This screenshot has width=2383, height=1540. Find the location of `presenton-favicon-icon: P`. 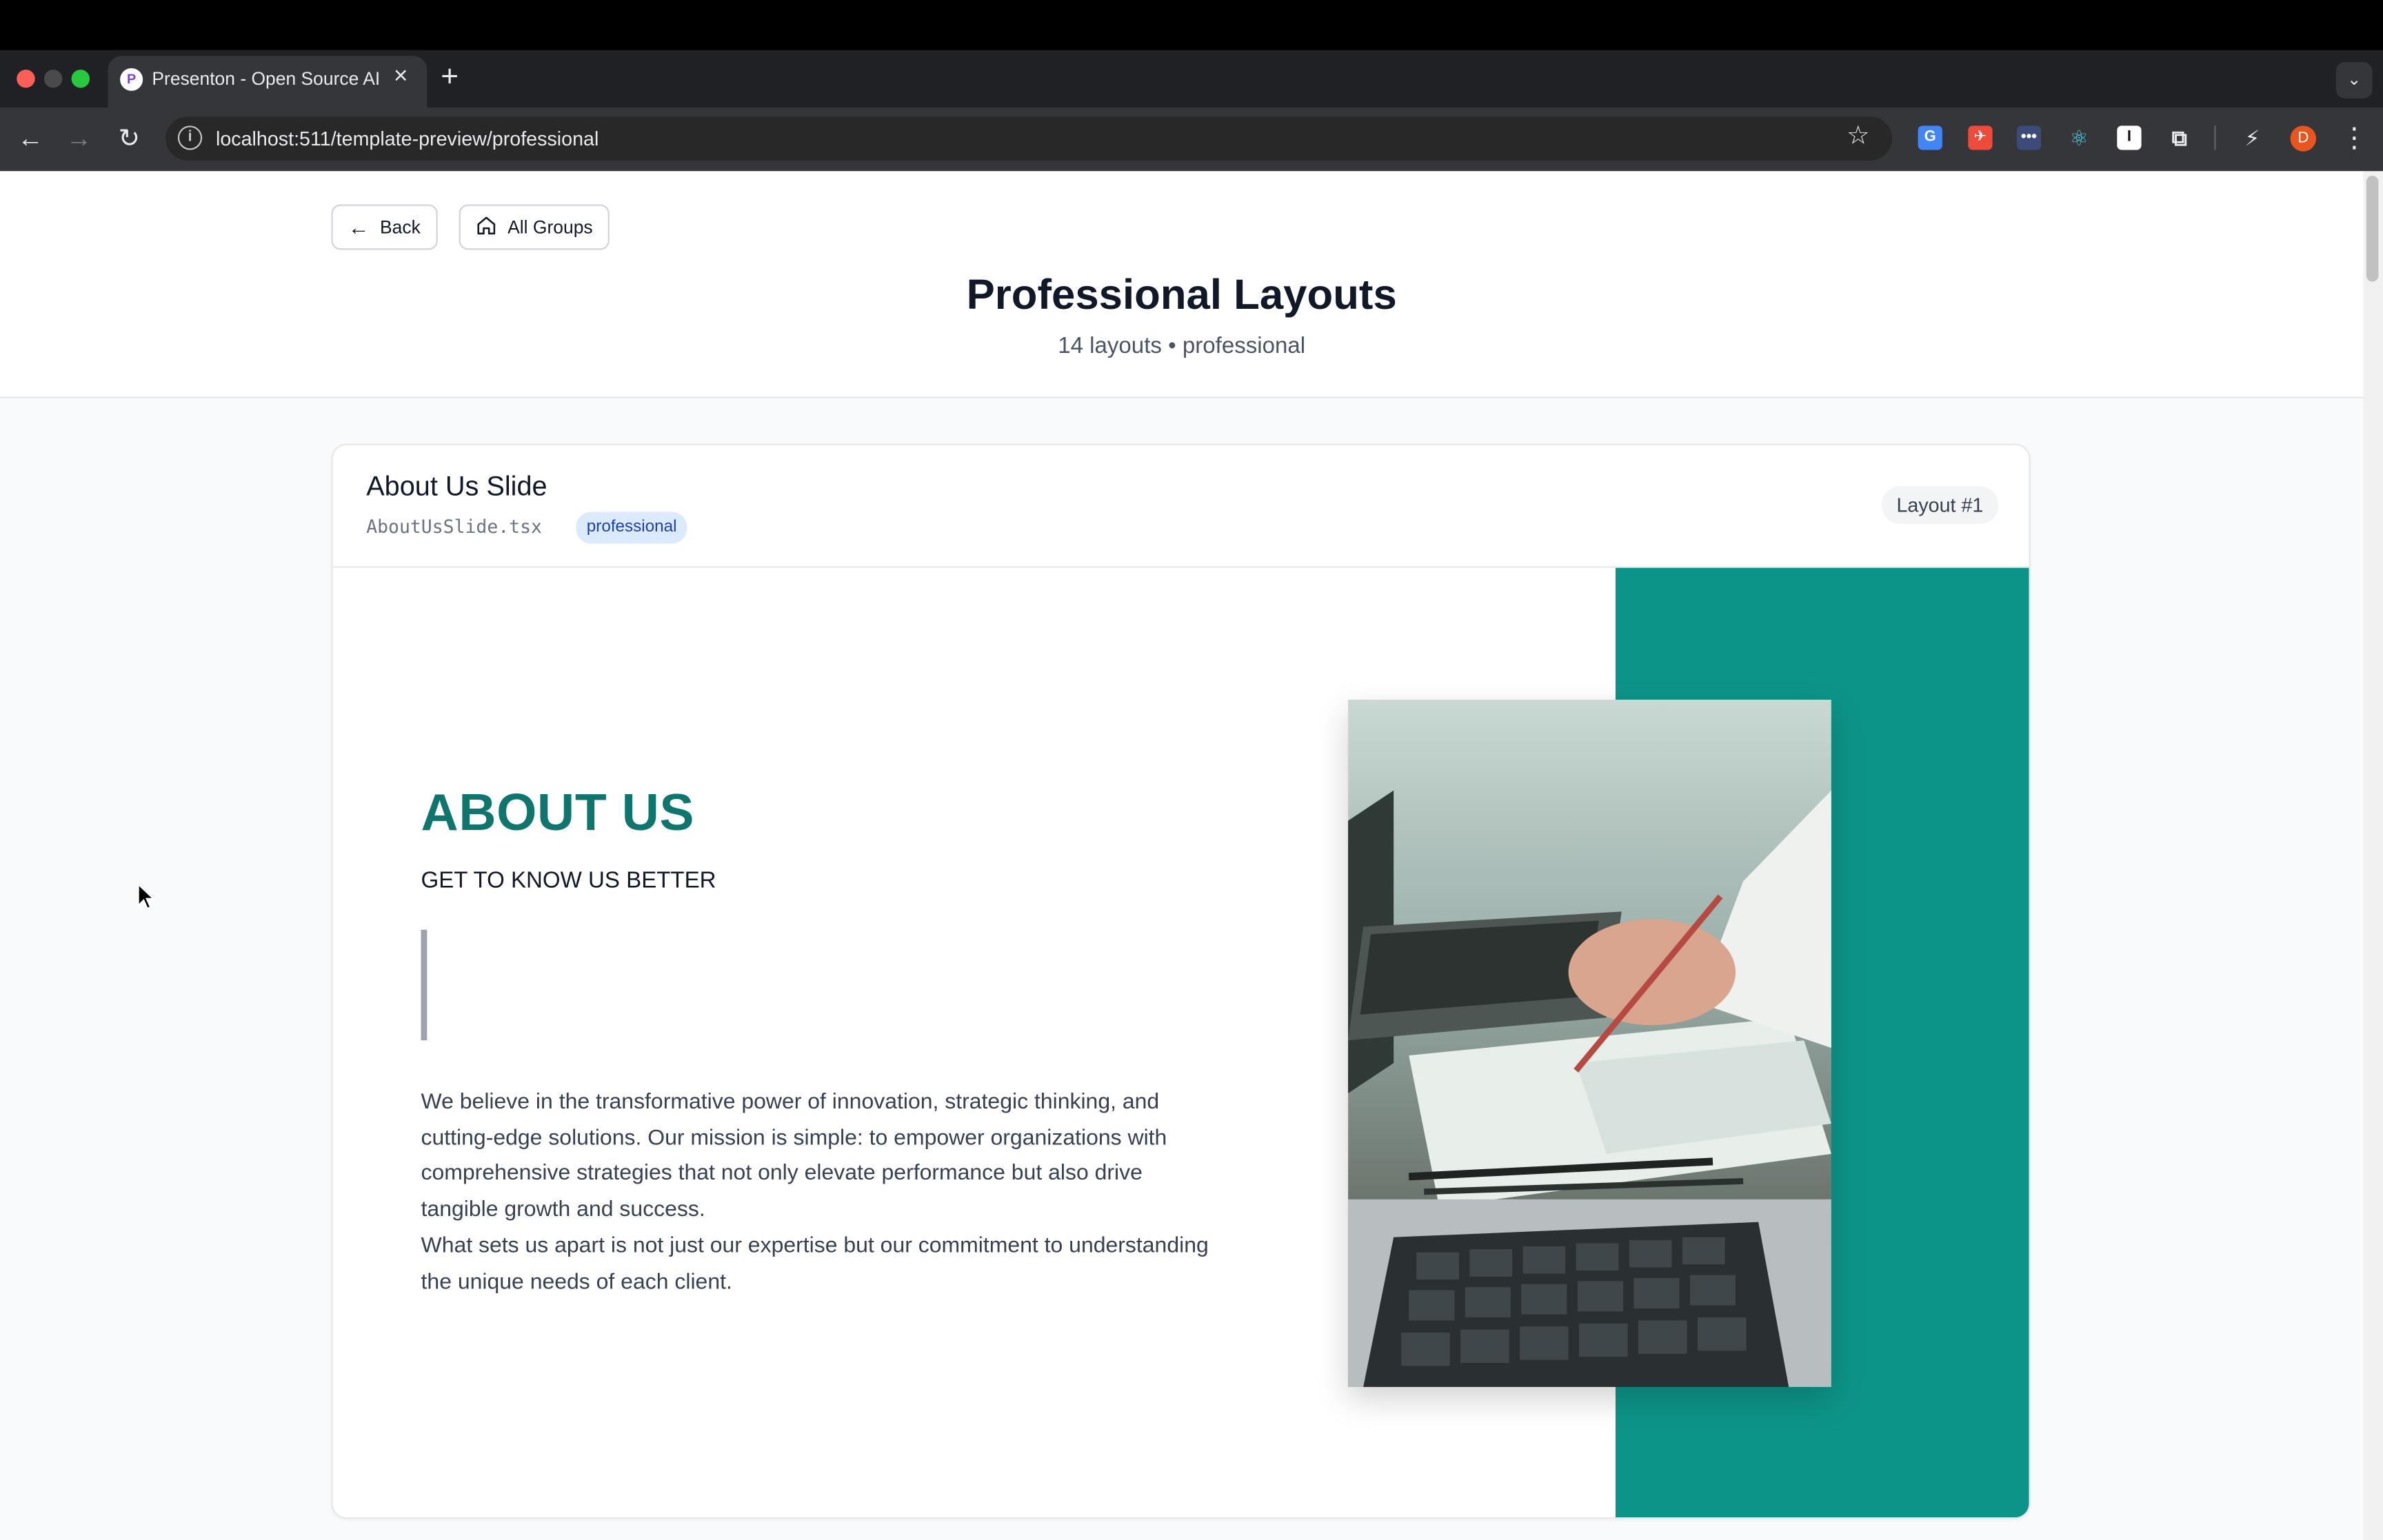

presenton-favicon-icon: P is located at coordinates (131, 80).